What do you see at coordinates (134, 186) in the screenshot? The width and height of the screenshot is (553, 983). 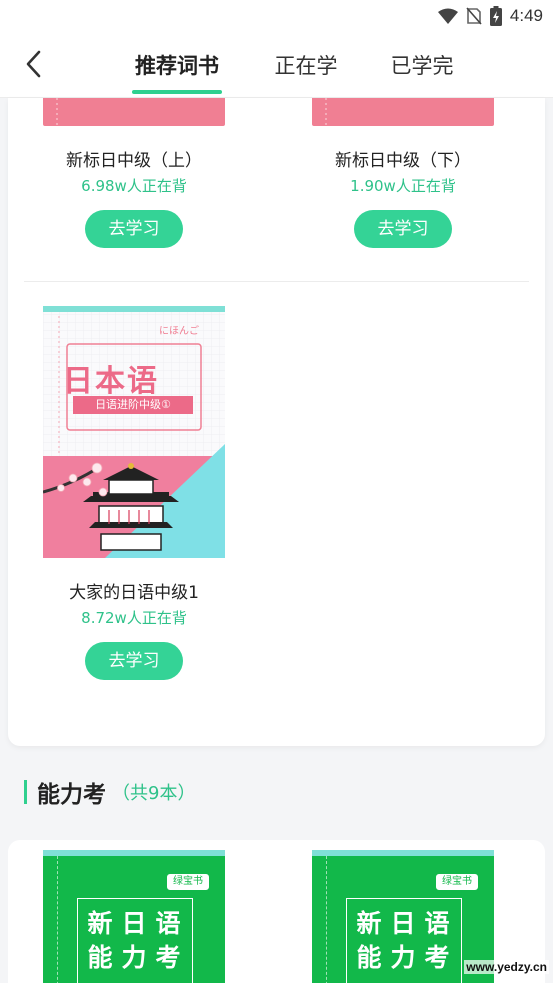 I see `book-learner-count: 6.98w人正在背` at bounding box center [134, 186].